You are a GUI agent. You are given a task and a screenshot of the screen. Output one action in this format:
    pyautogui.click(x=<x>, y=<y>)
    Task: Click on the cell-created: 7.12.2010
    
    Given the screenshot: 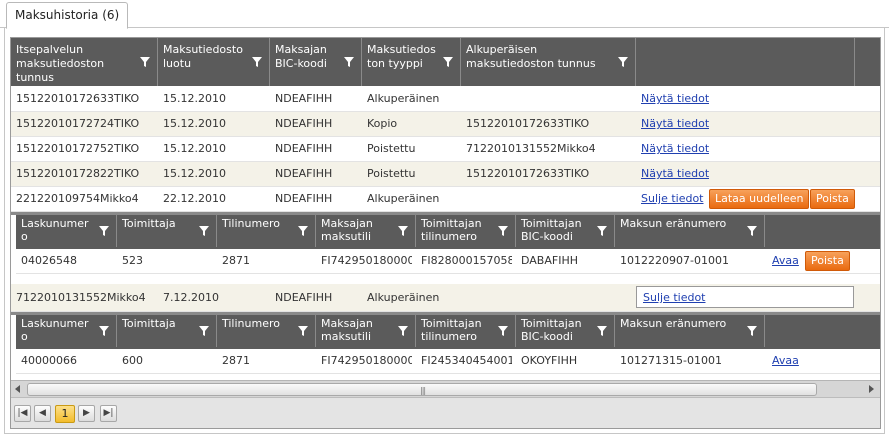 What is the action you would take?
    pyautogui.click(x=191, y=297)
    